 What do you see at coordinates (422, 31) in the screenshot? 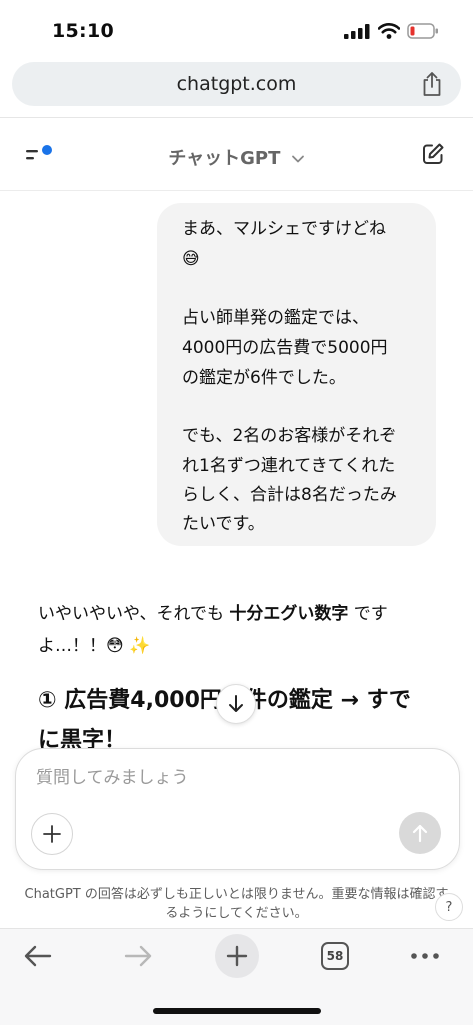
I see `battery-icon` at bounding box center [422, 31].